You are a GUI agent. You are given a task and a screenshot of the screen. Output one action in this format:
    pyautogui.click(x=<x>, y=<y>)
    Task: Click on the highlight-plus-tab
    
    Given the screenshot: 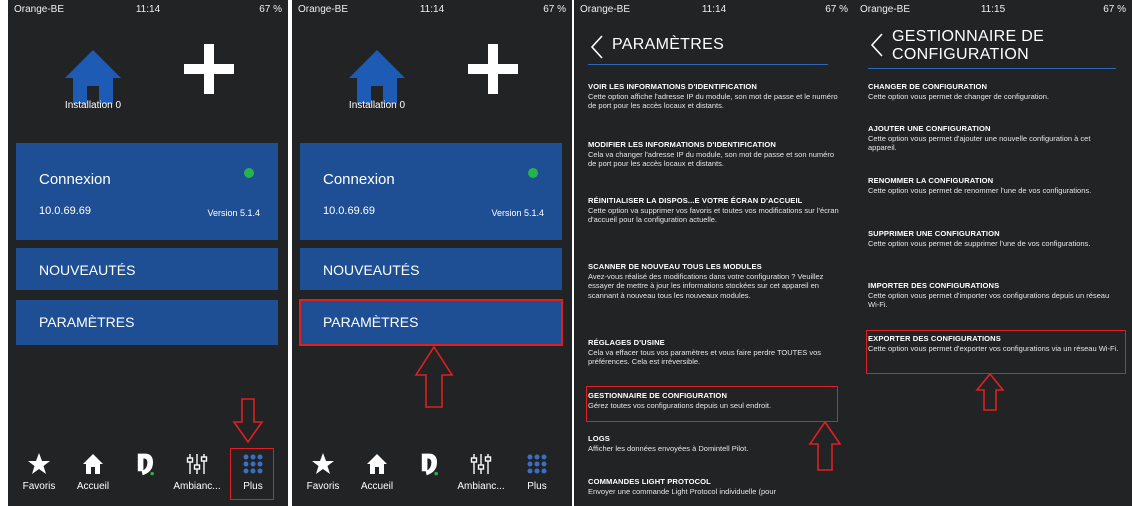 What is the action you would take?
    pyautogui.click(x=252, y=474)
    